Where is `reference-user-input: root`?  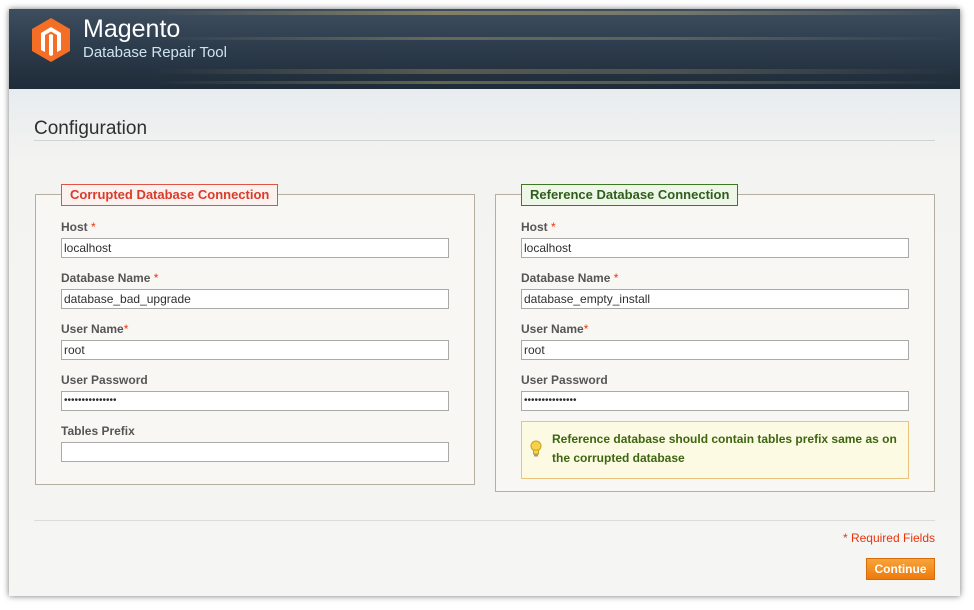
reference-user-input: root is located at coordinates (715, 350).